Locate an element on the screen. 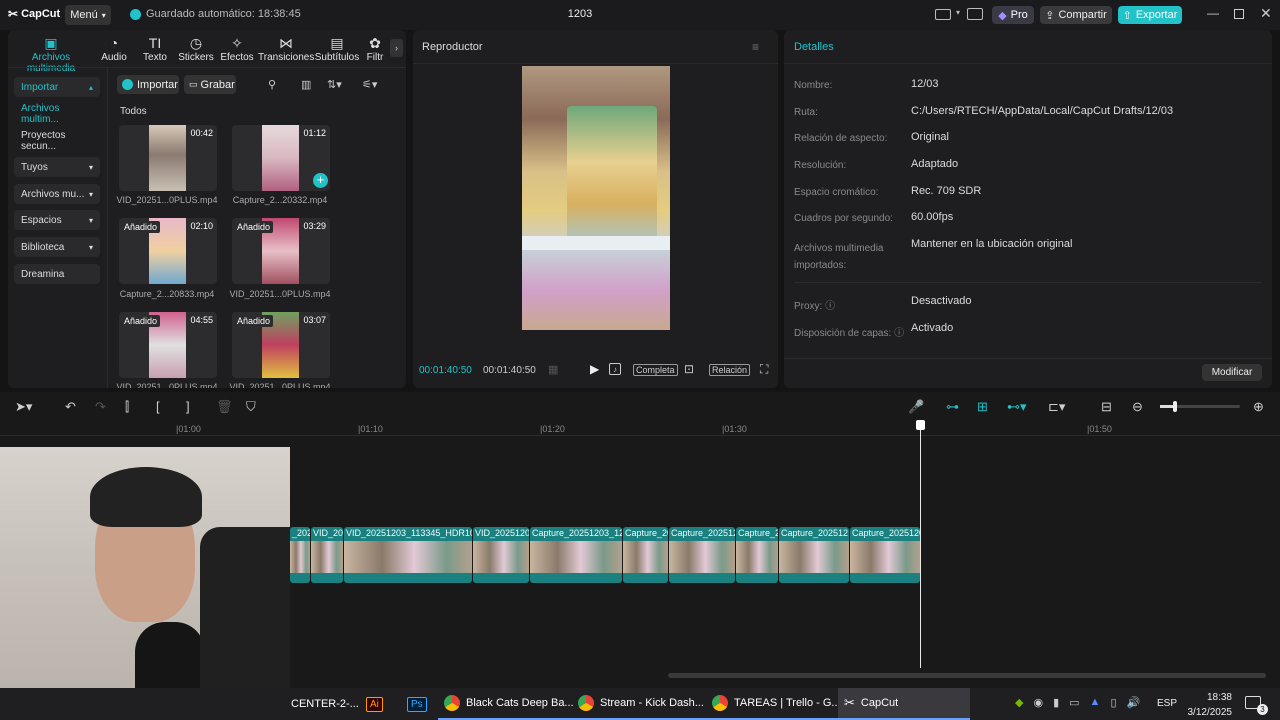  microphone-tray-icon: ▮ is located at coordinates (1056, 702).